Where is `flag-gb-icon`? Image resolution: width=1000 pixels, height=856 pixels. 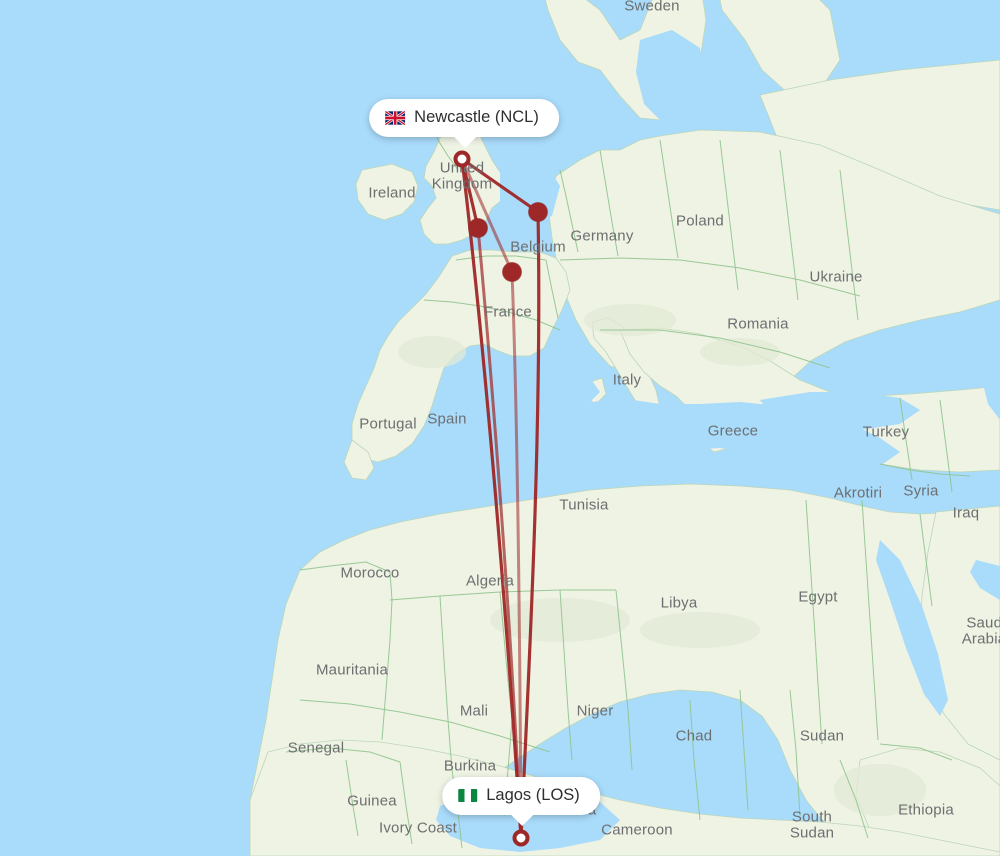 flag-gb-icon is located at coordinates (395, 117).